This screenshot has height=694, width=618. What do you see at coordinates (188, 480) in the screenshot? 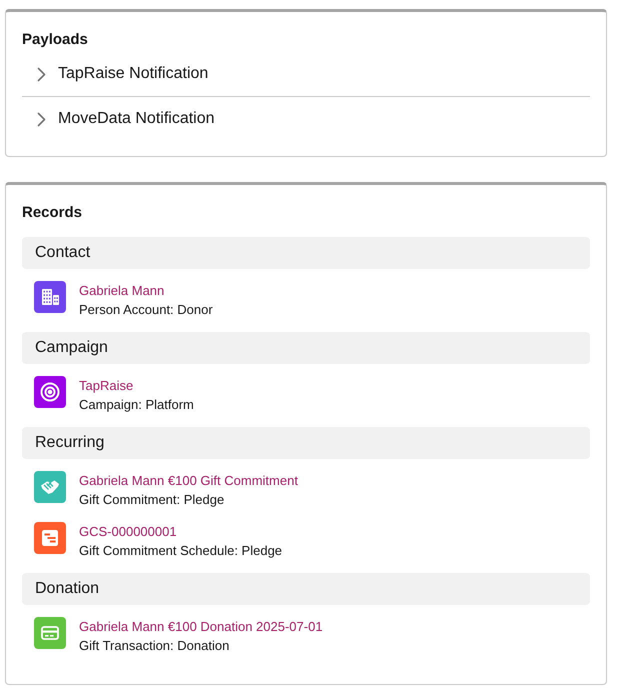
I see `record-link: Gabriela Mann €100 Gift Commitment` at bounding box center [188, 480].